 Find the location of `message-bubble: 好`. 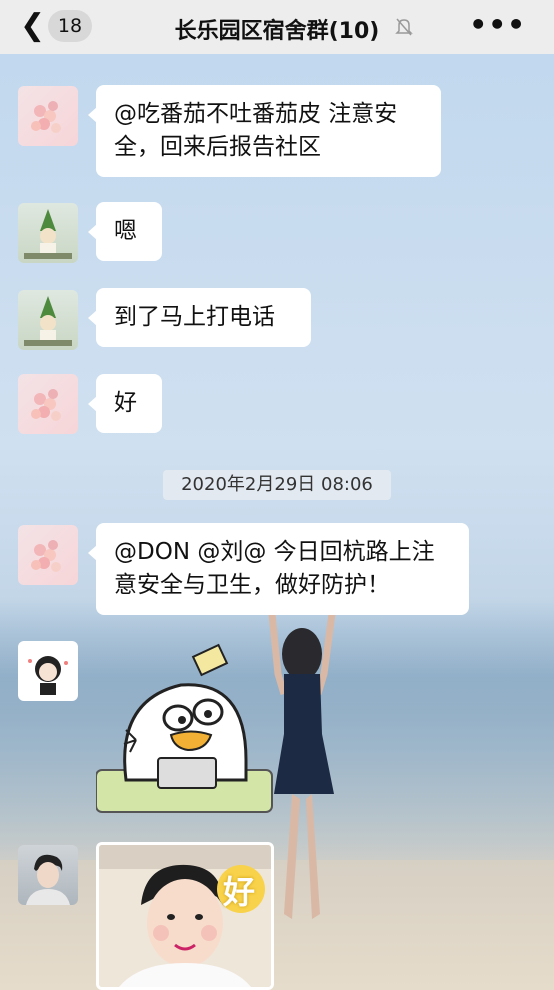

message-bubble: 好 is located at coordinates (125, 403).